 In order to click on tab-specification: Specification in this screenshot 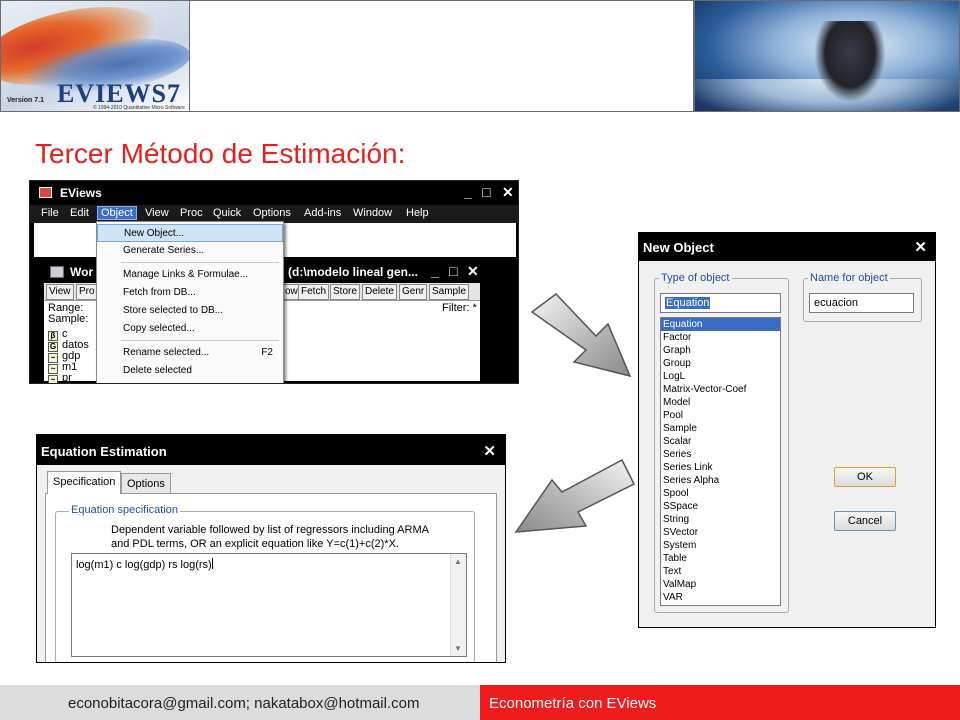, I will do `click(84, 482)`.